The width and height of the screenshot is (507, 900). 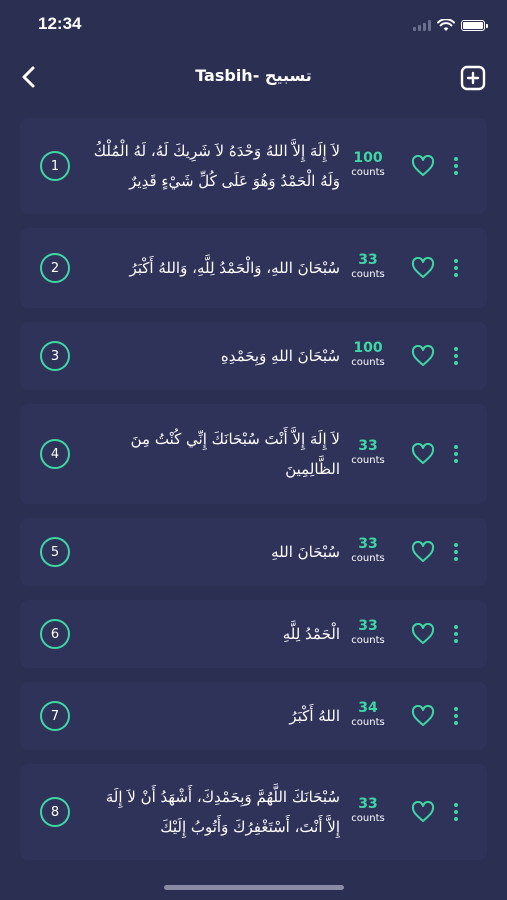 What do you see at coordinates (280, 356) in the screenshot?
I see `dhikr-text: سُبْحَانَ اللهِ وَبِحَمْدِهِ` at bounding box center [280, 356].